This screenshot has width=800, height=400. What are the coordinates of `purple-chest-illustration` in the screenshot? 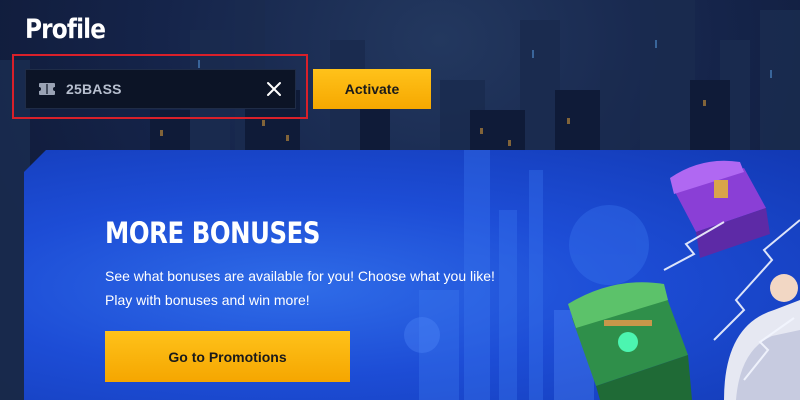 It's located at (720, 209).